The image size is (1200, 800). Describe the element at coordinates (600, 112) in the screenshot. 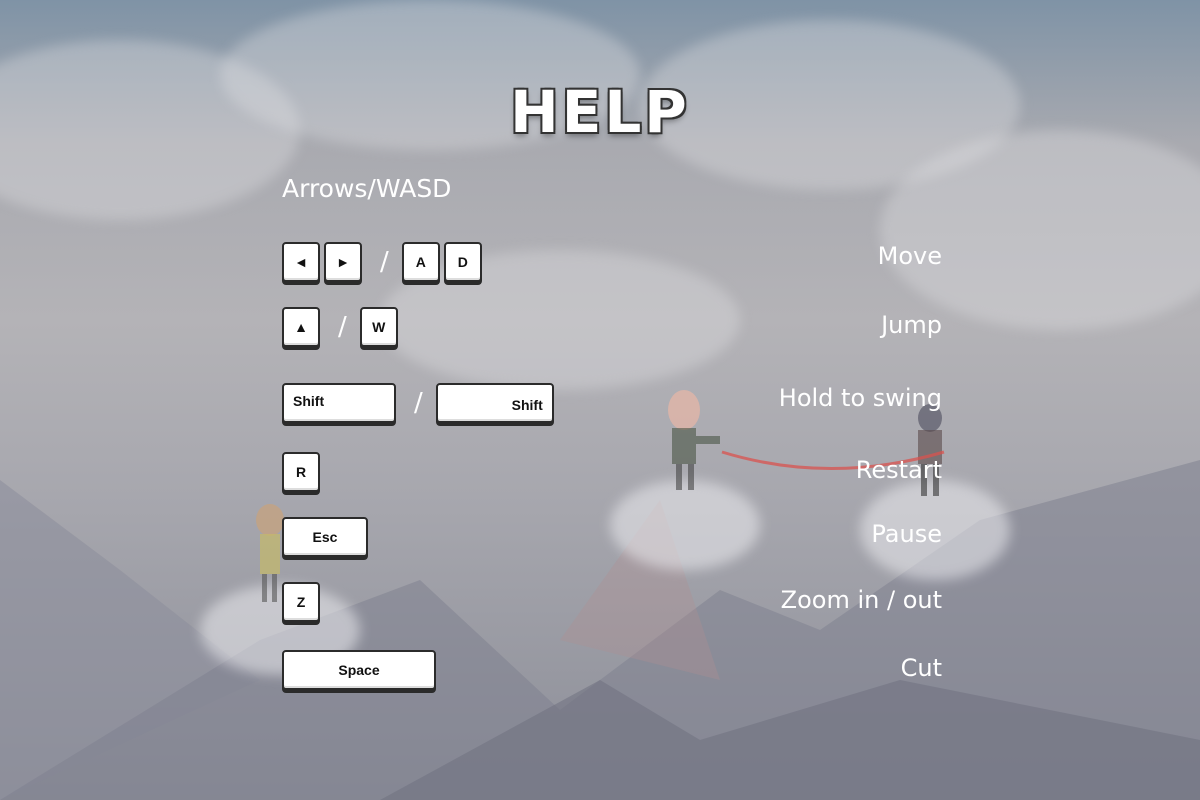

I see `page-title: HELP` at that location.